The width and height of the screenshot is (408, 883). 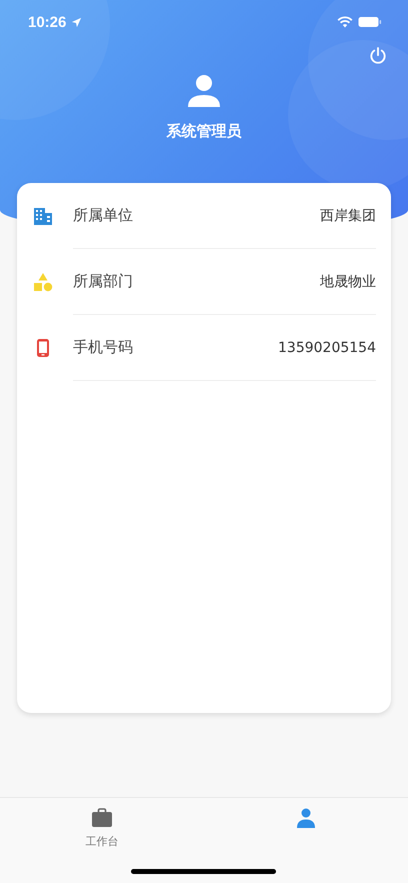 What do you see at coordinates (348, 281) in the screenshot?
I see `field-value: 地晟物业` at bounding box center [348, 281].